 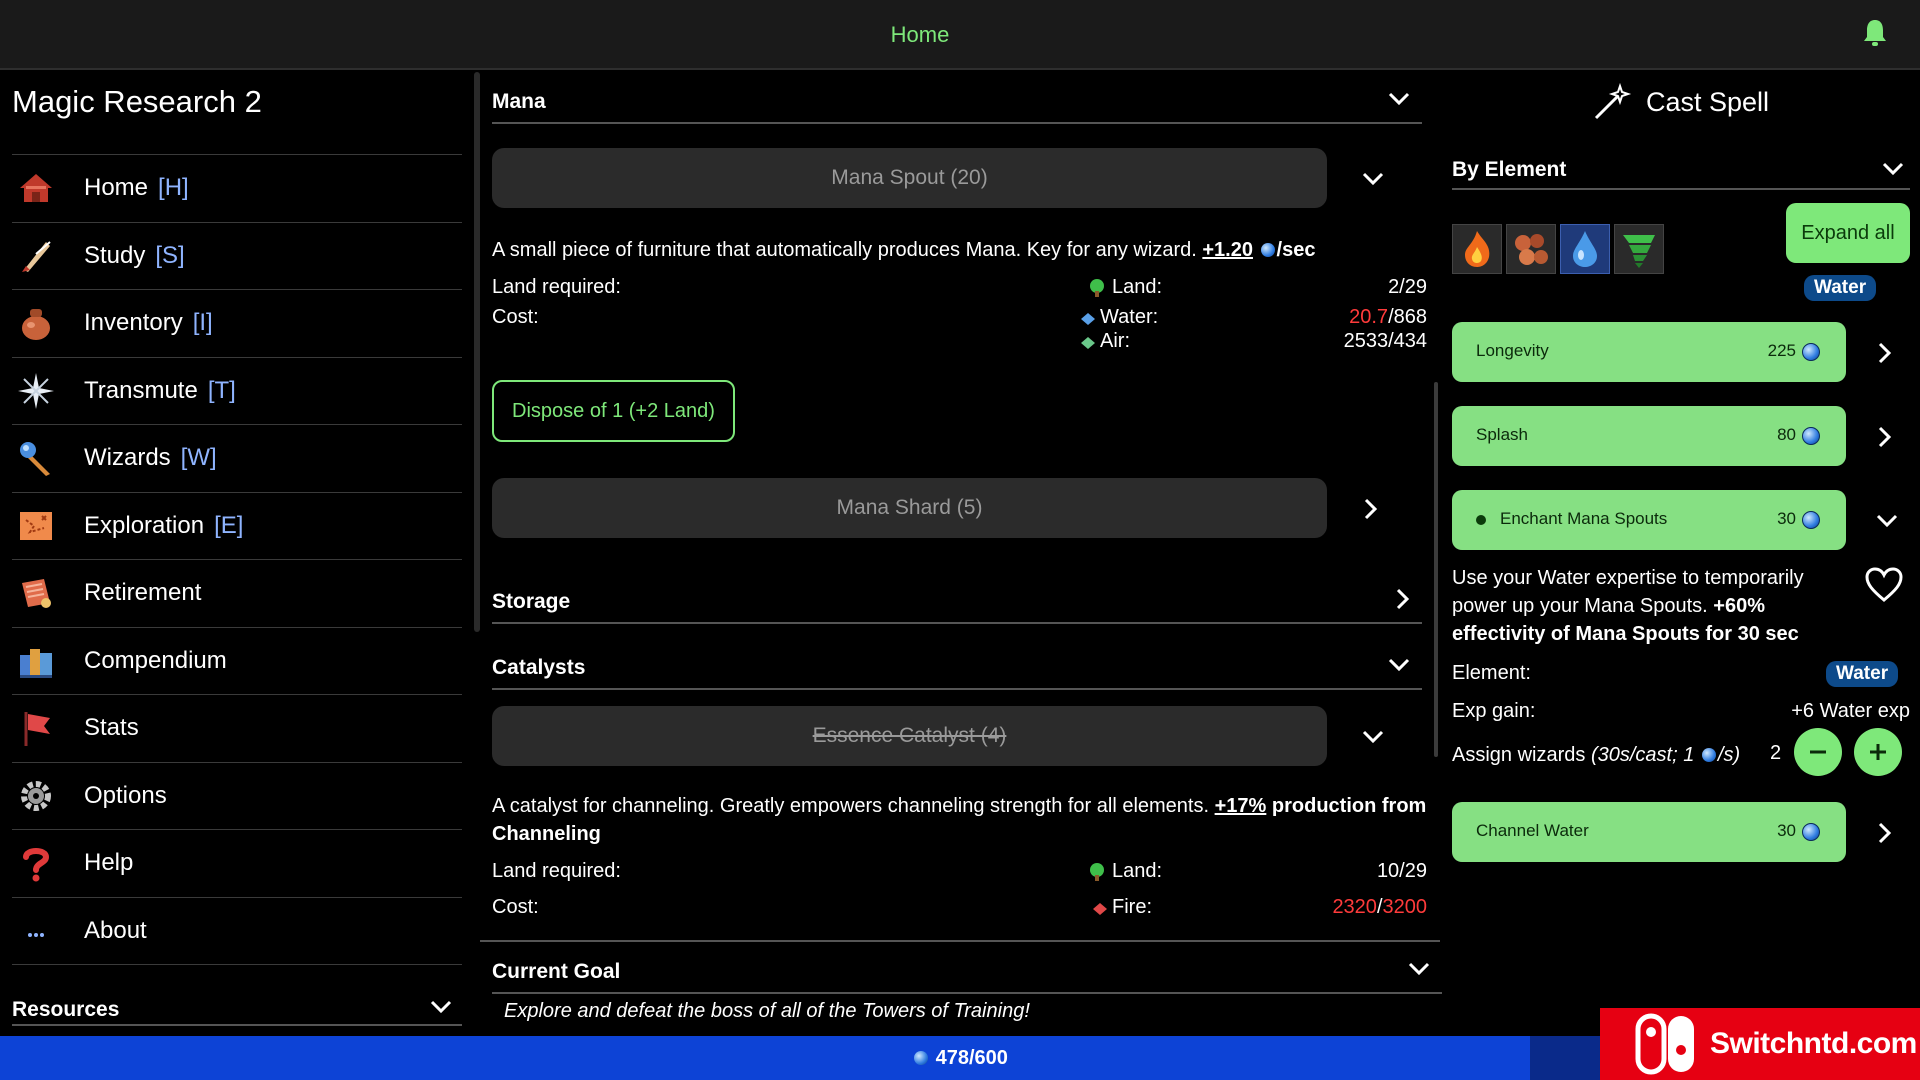 What do you see at coordinates (1681, 711) in the screenshot?
I see `exp-gain-row: Exp gain: +6 Water exp` at bounding box center [1681, 711].